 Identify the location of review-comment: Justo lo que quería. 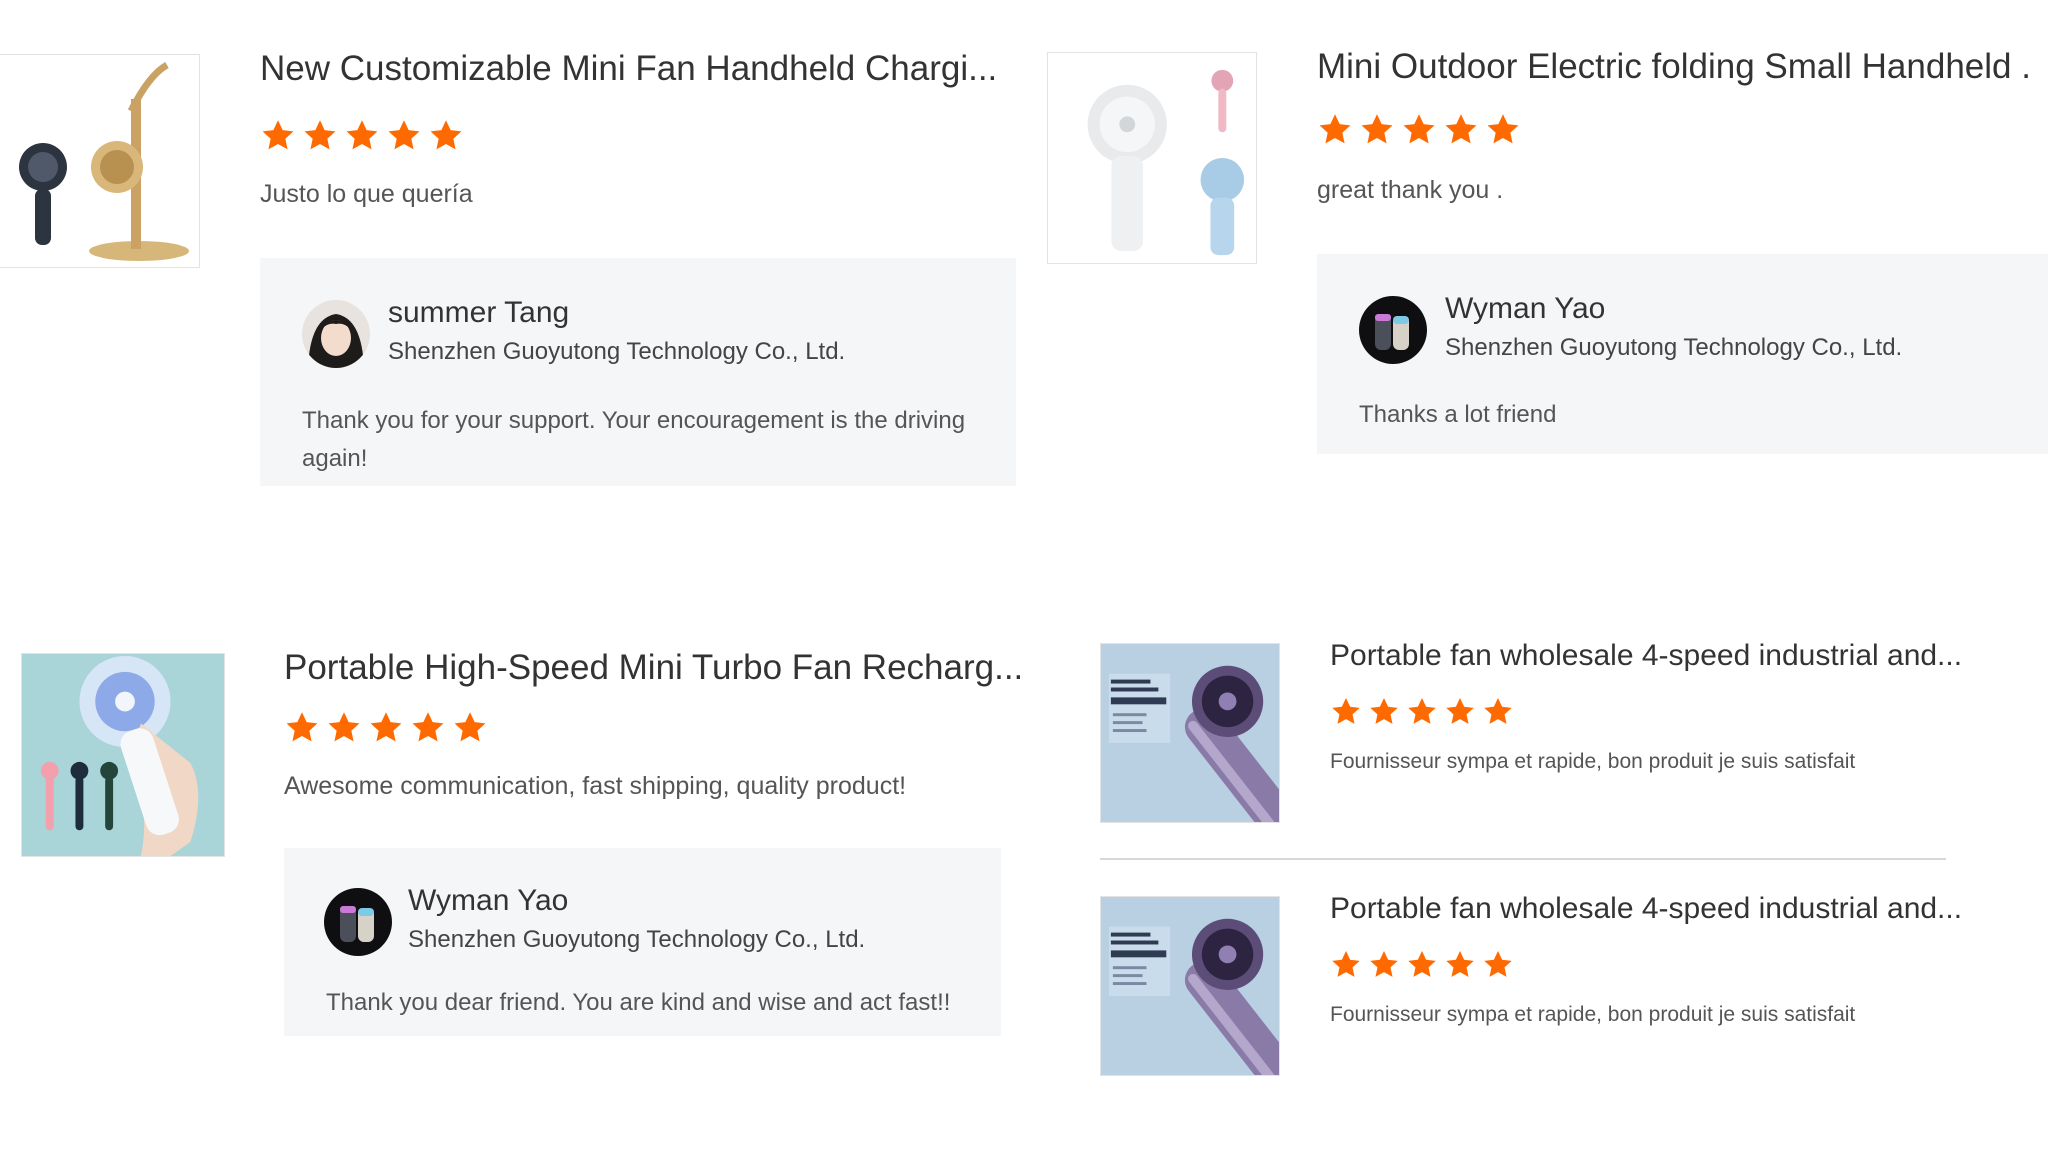
(366, 194).